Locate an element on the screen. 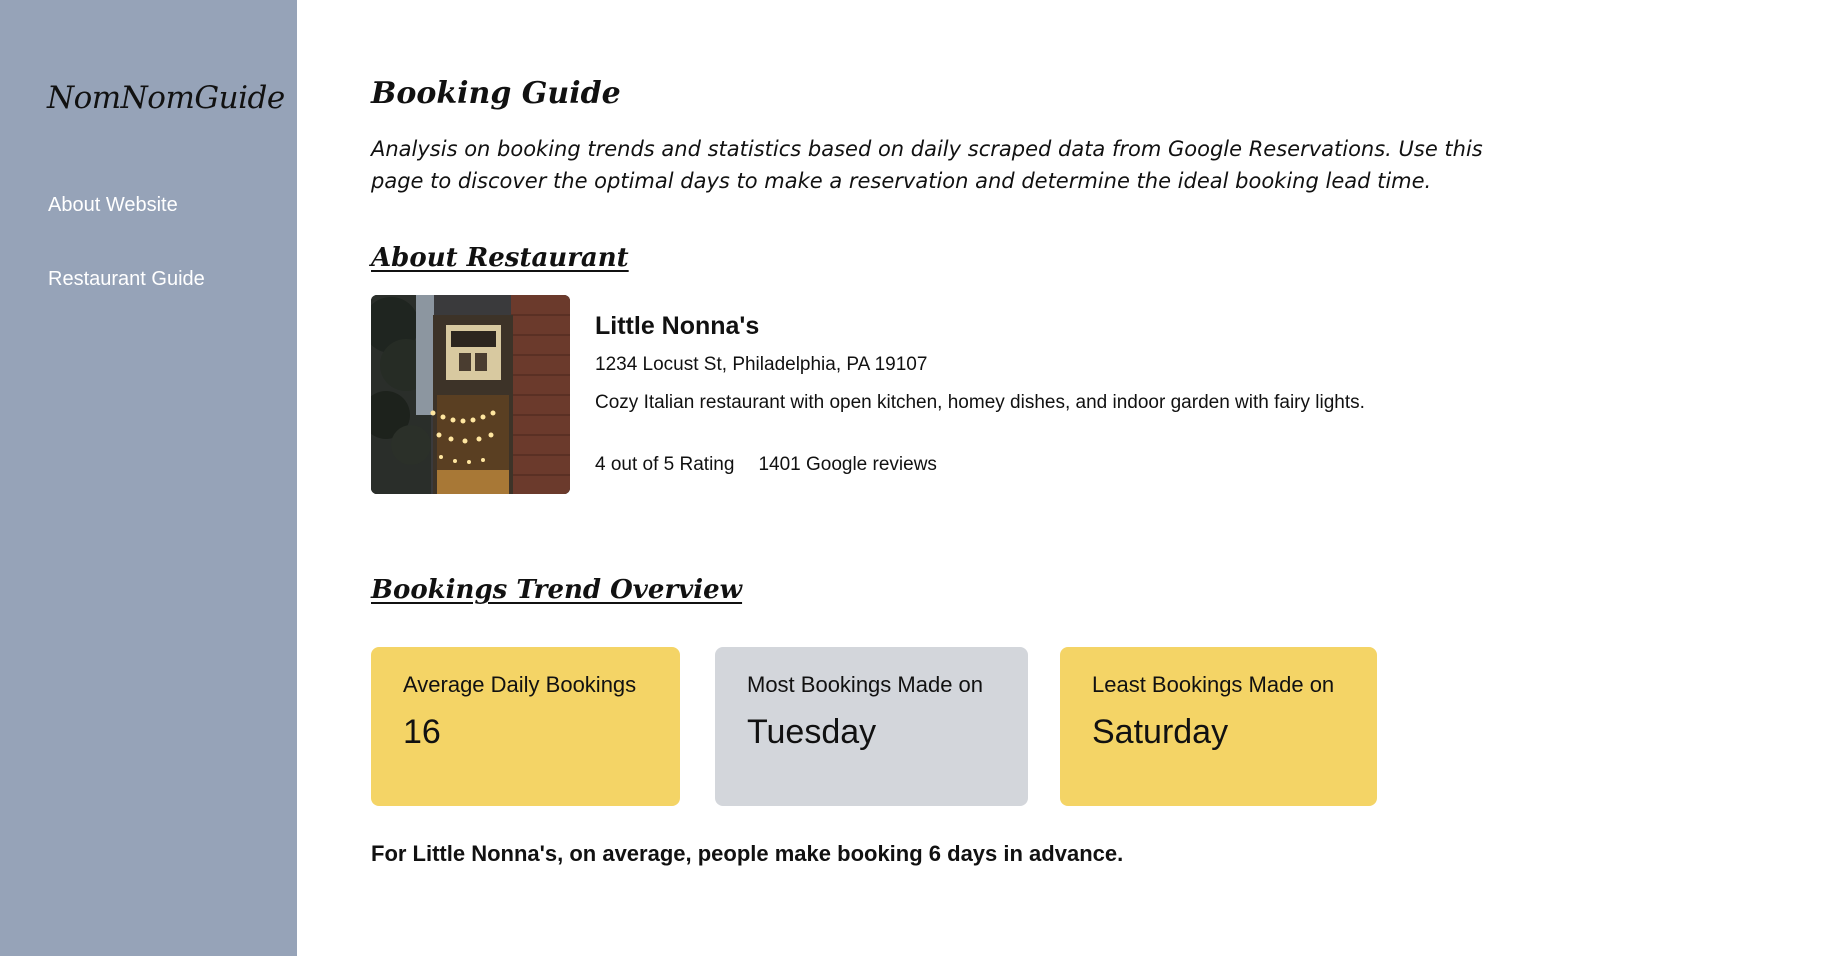 Image resolution: width=1824 pixels, height=956 pixels. bookings-trend-heading: Bookings Trend Overview is located at coordinates (557, 590).